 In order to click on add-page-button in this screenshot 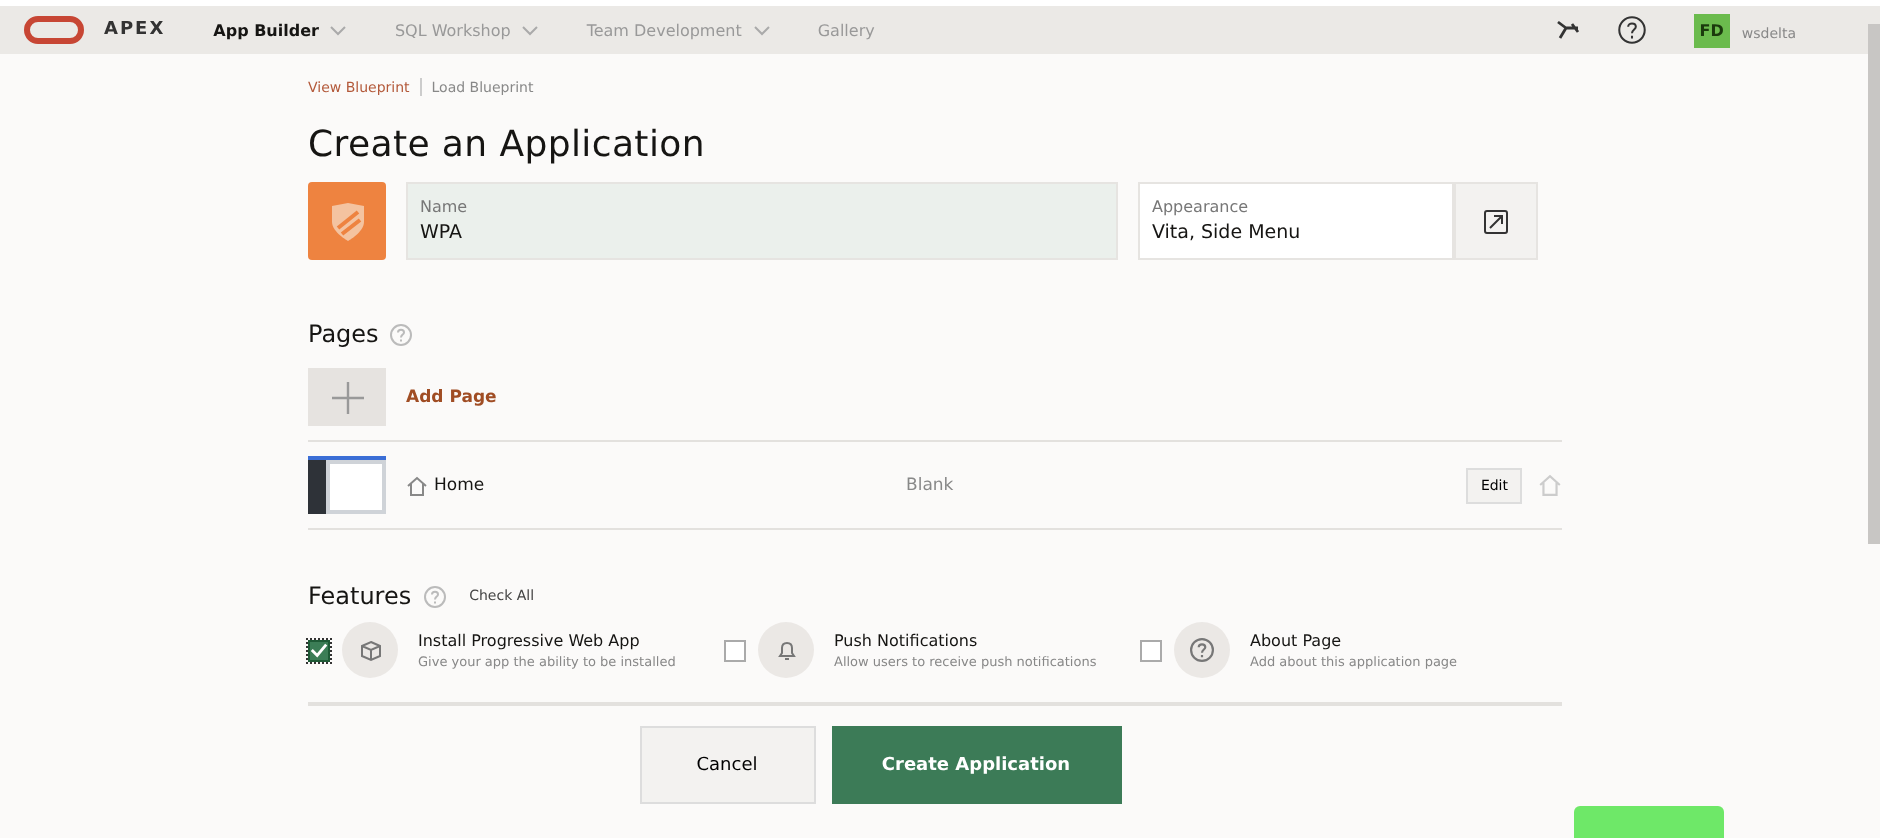, I will do `click(347, 397)`.